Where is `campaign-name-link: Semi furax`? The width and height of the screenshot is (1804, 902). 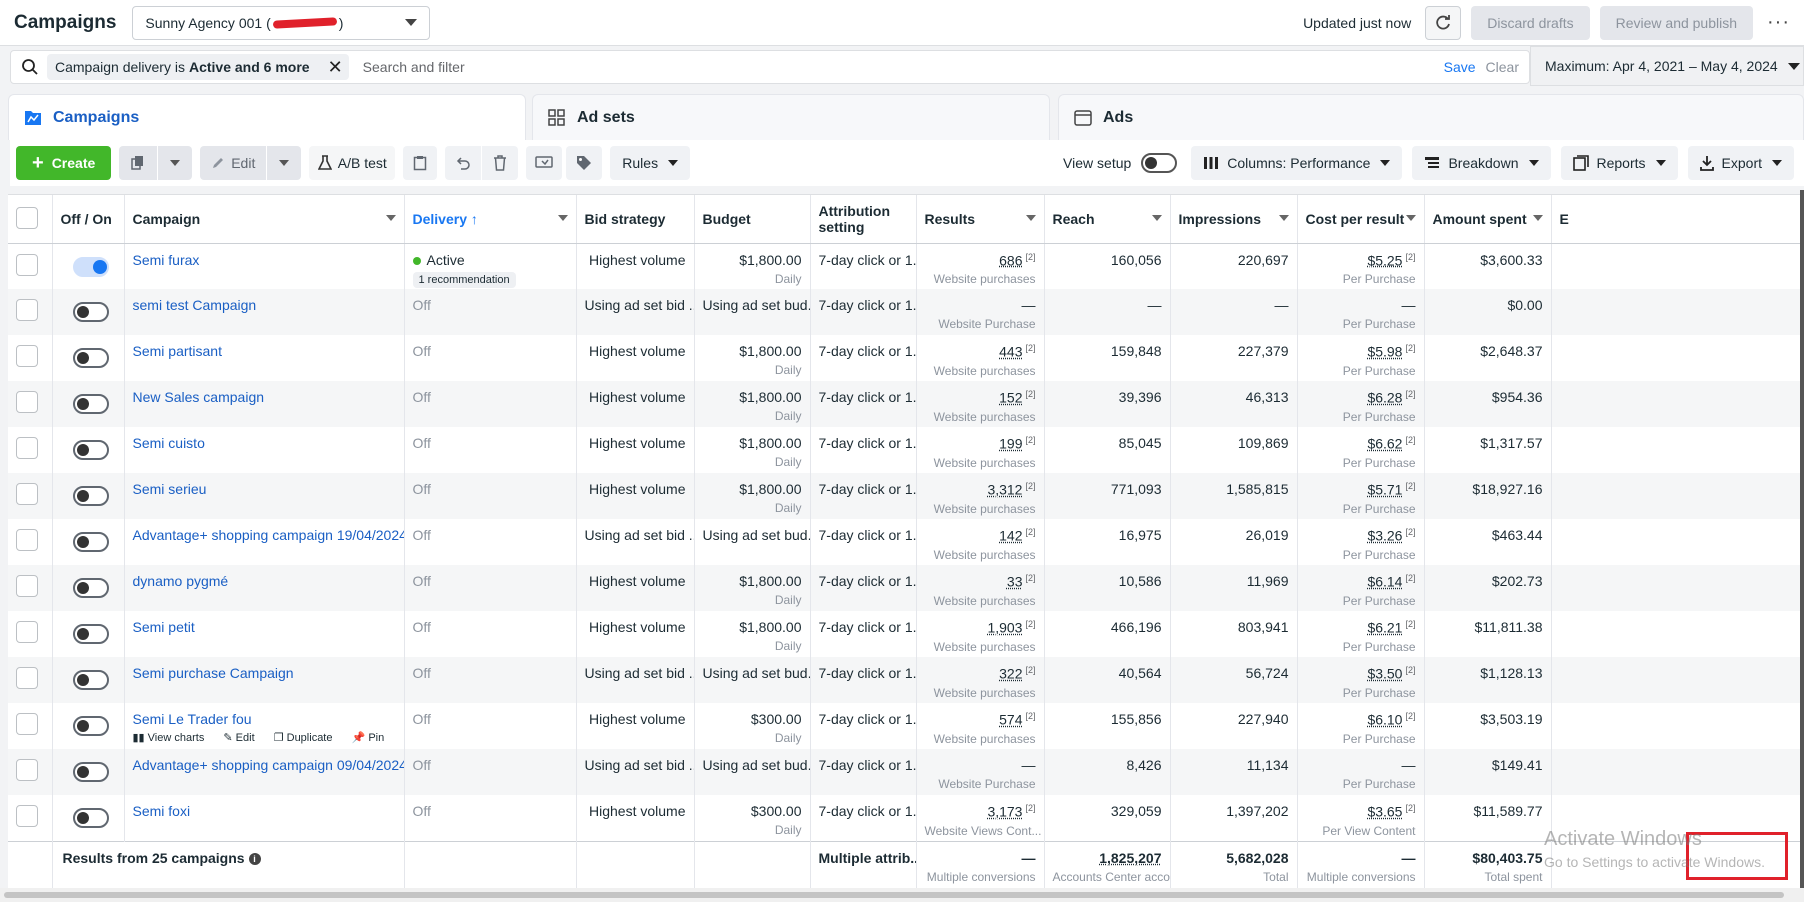 campaign-name-link: Semi furax is located at coordinates (166, 260).